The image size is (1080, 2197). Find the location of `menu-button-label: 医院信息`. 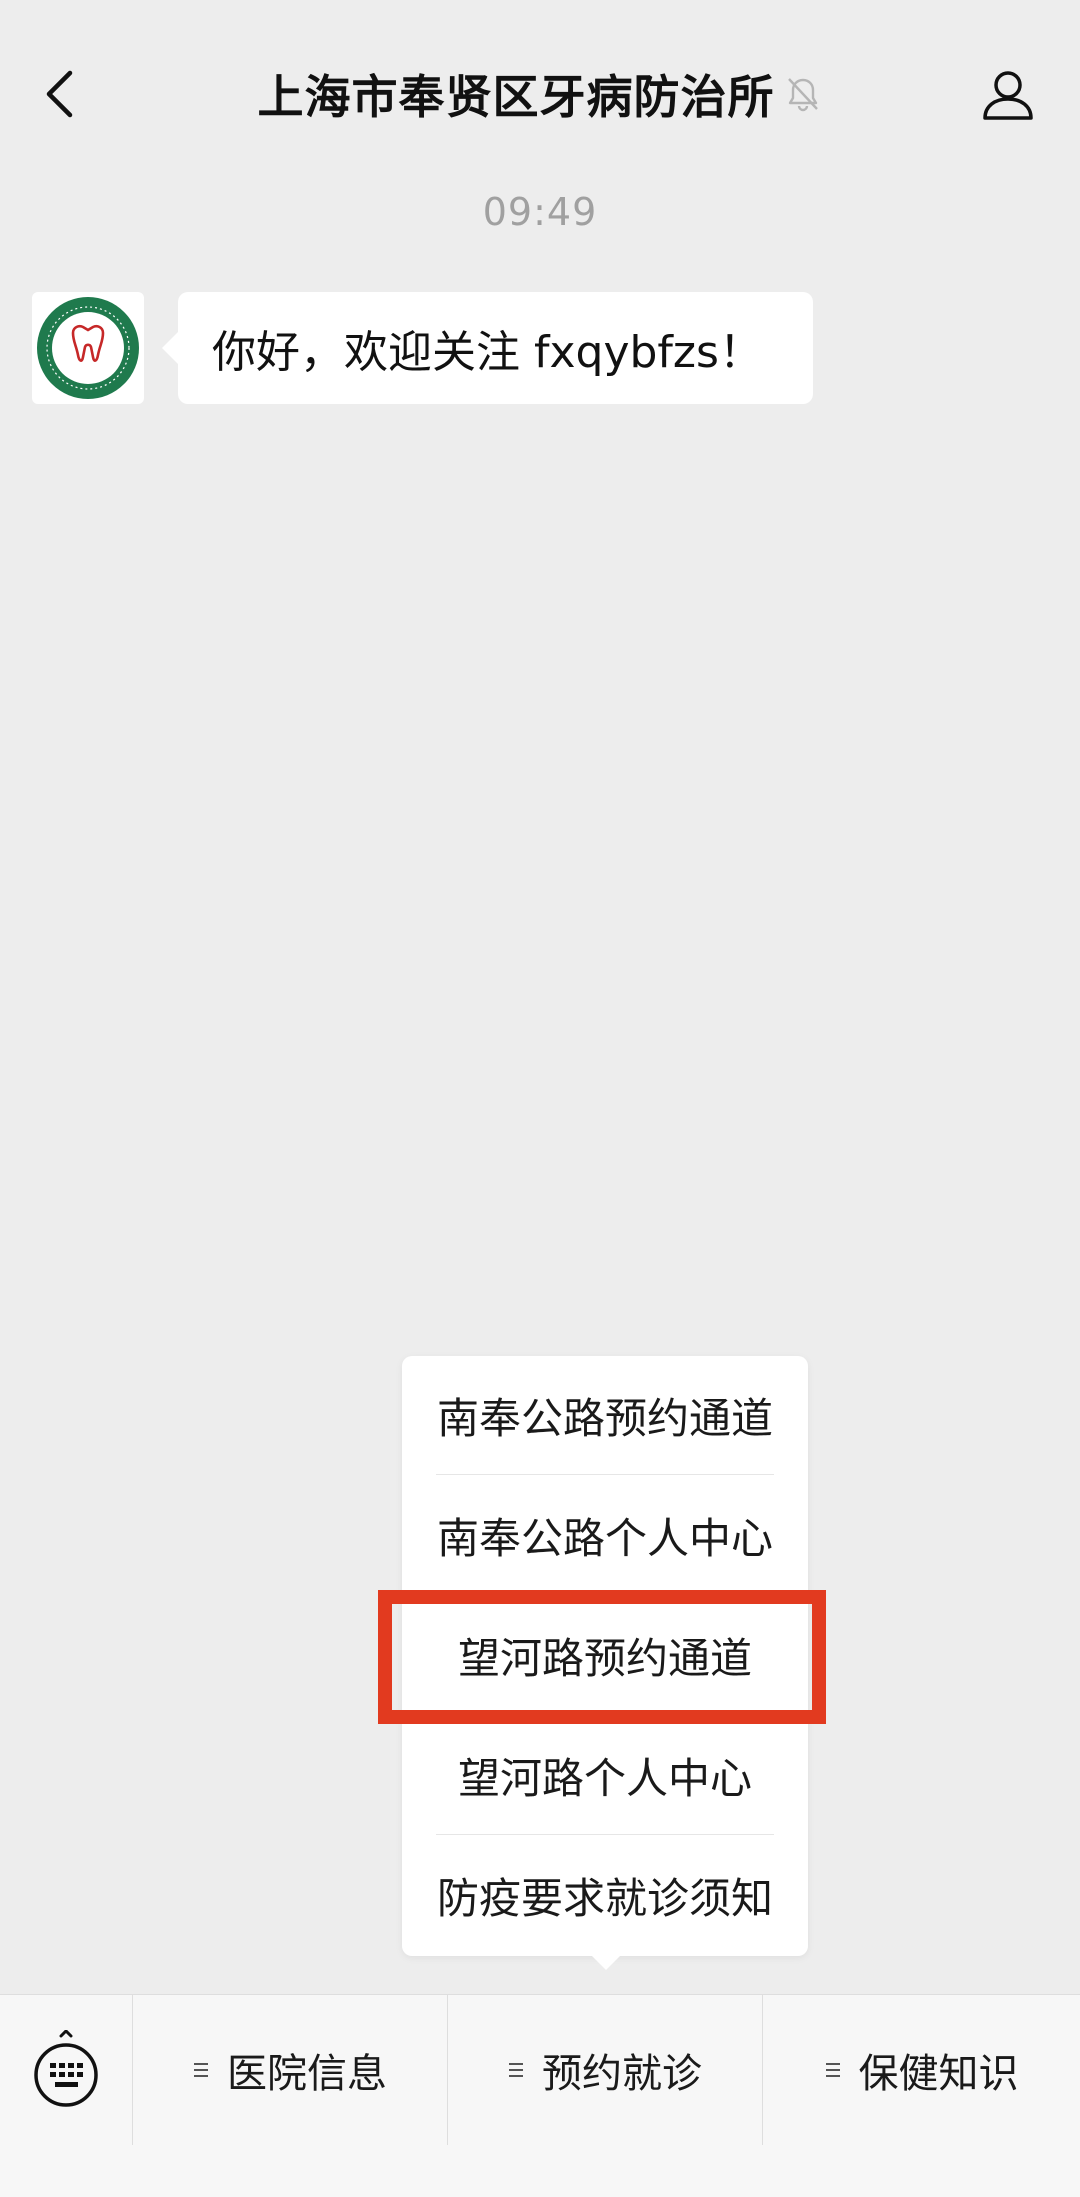

menu-button-label: 医院信息 is located at coordinates (307, 2074).